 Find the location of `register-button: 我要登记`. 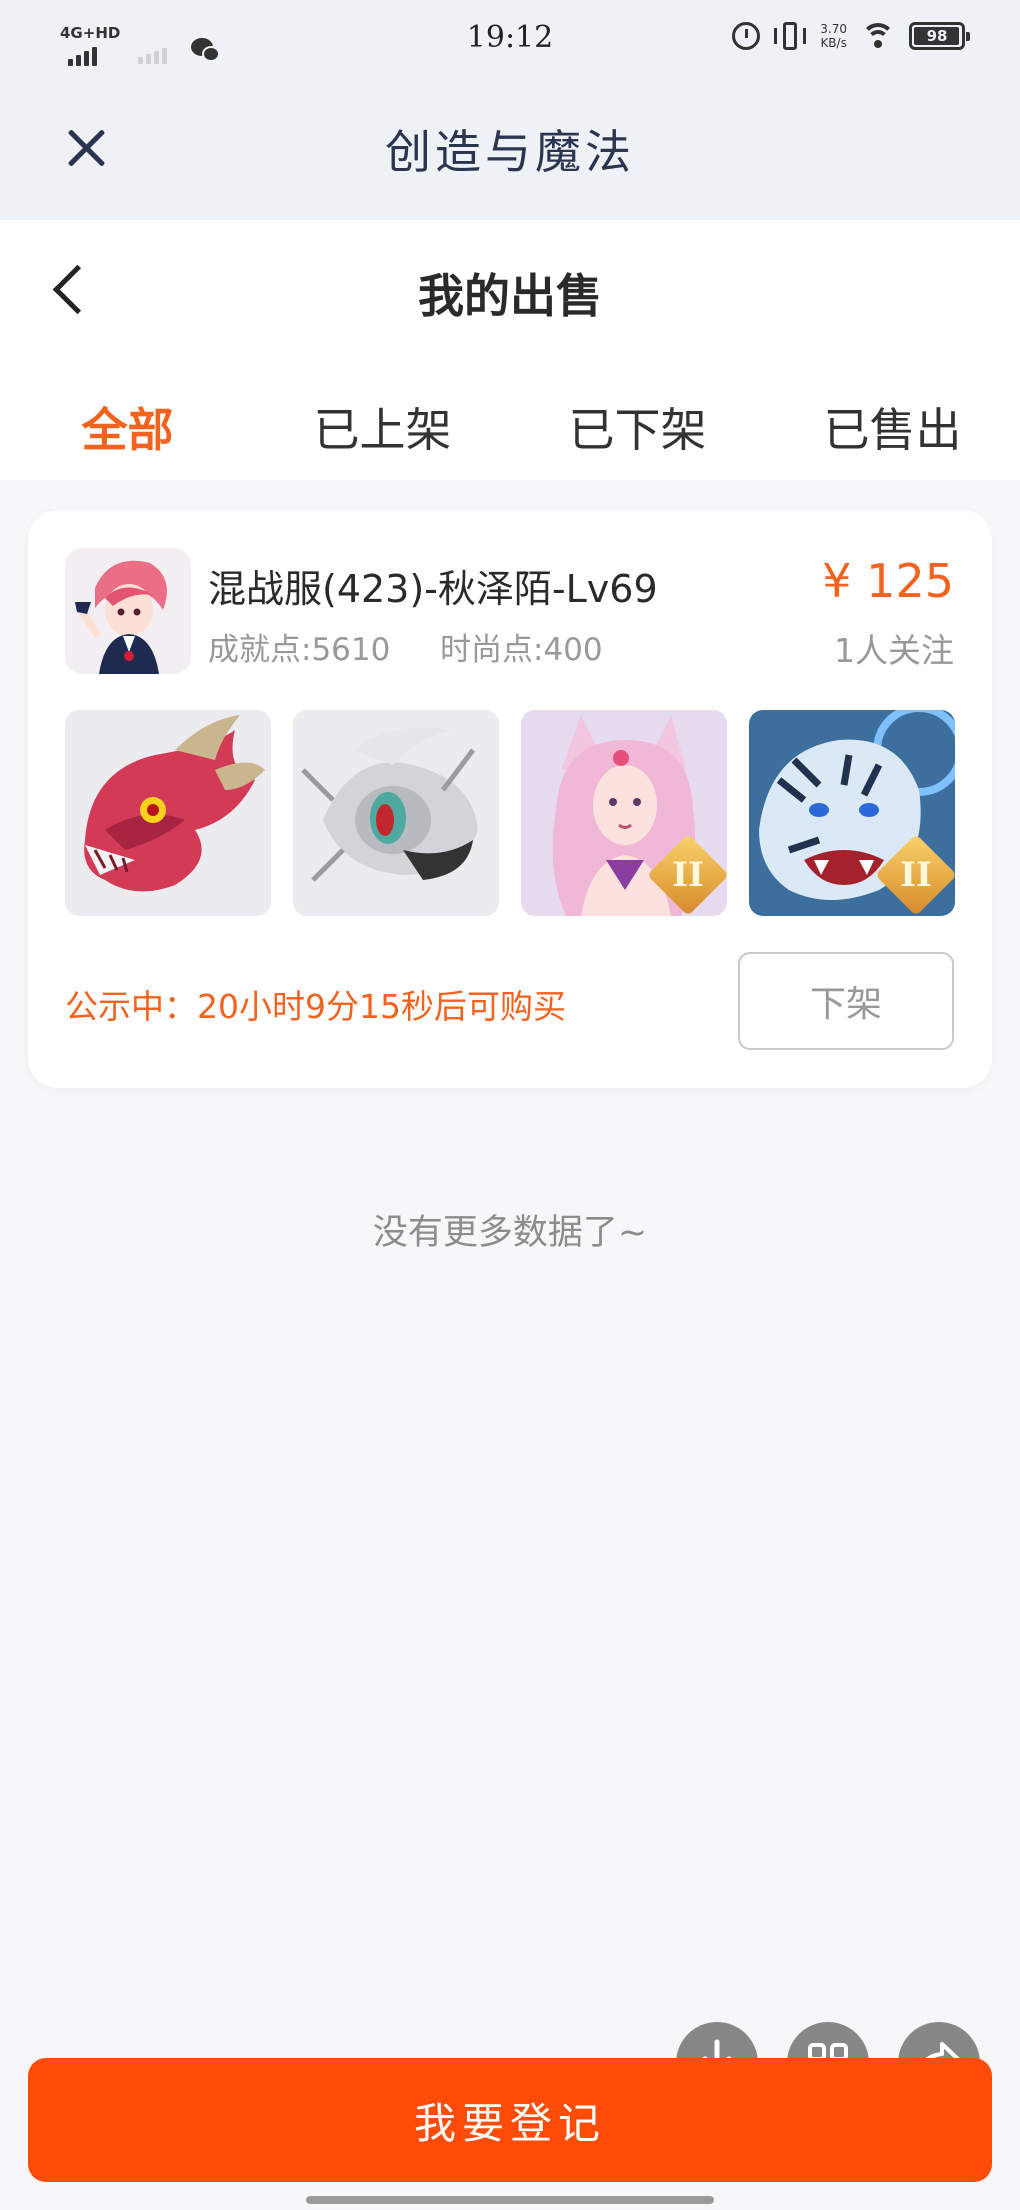

register-button: 我要登记 is located at coordinates (510, 2120).